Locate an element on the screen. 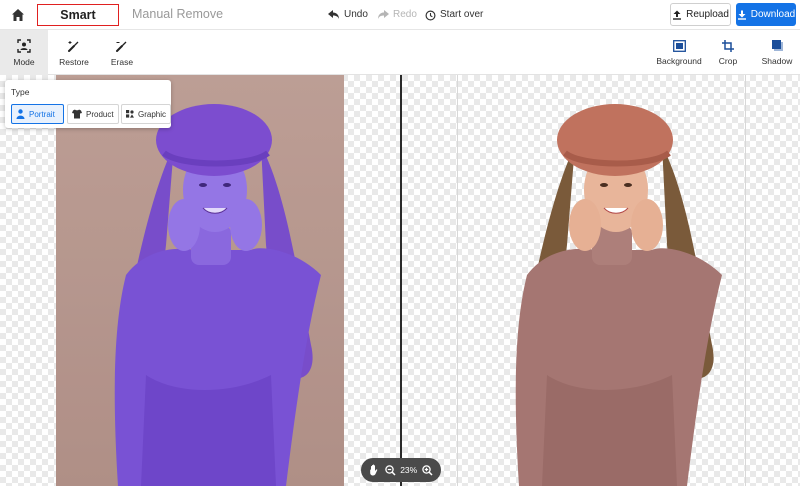 This screenshot has width=800, height=486. pan-hand-button is located at coordinates (374, 470).